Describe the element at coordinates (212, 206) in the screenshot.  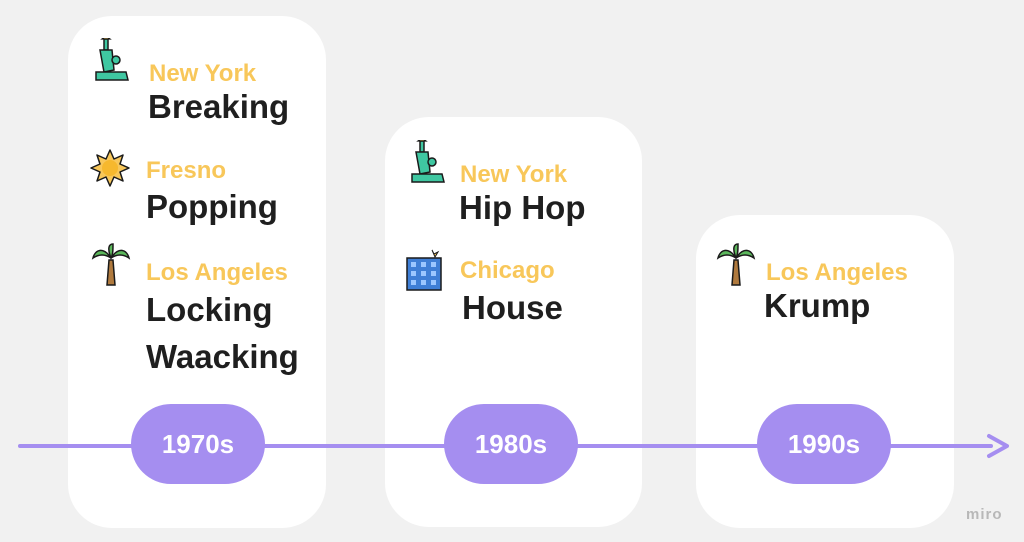
I see `dance-label: Popping` at that location.